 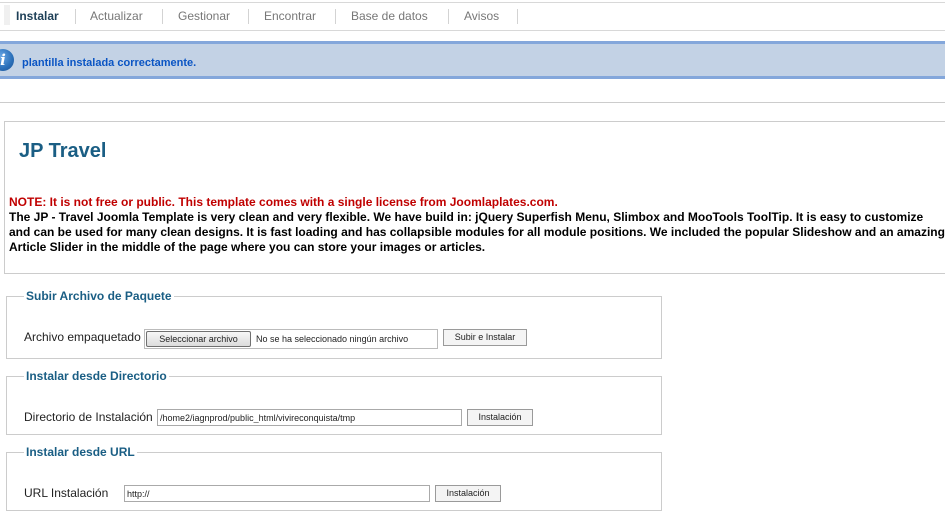 What do you see at coordinates (88, 417) in the screenshot?
I see `install-directory-label: Directorio de Instalación` at bounding box center [88, 417].